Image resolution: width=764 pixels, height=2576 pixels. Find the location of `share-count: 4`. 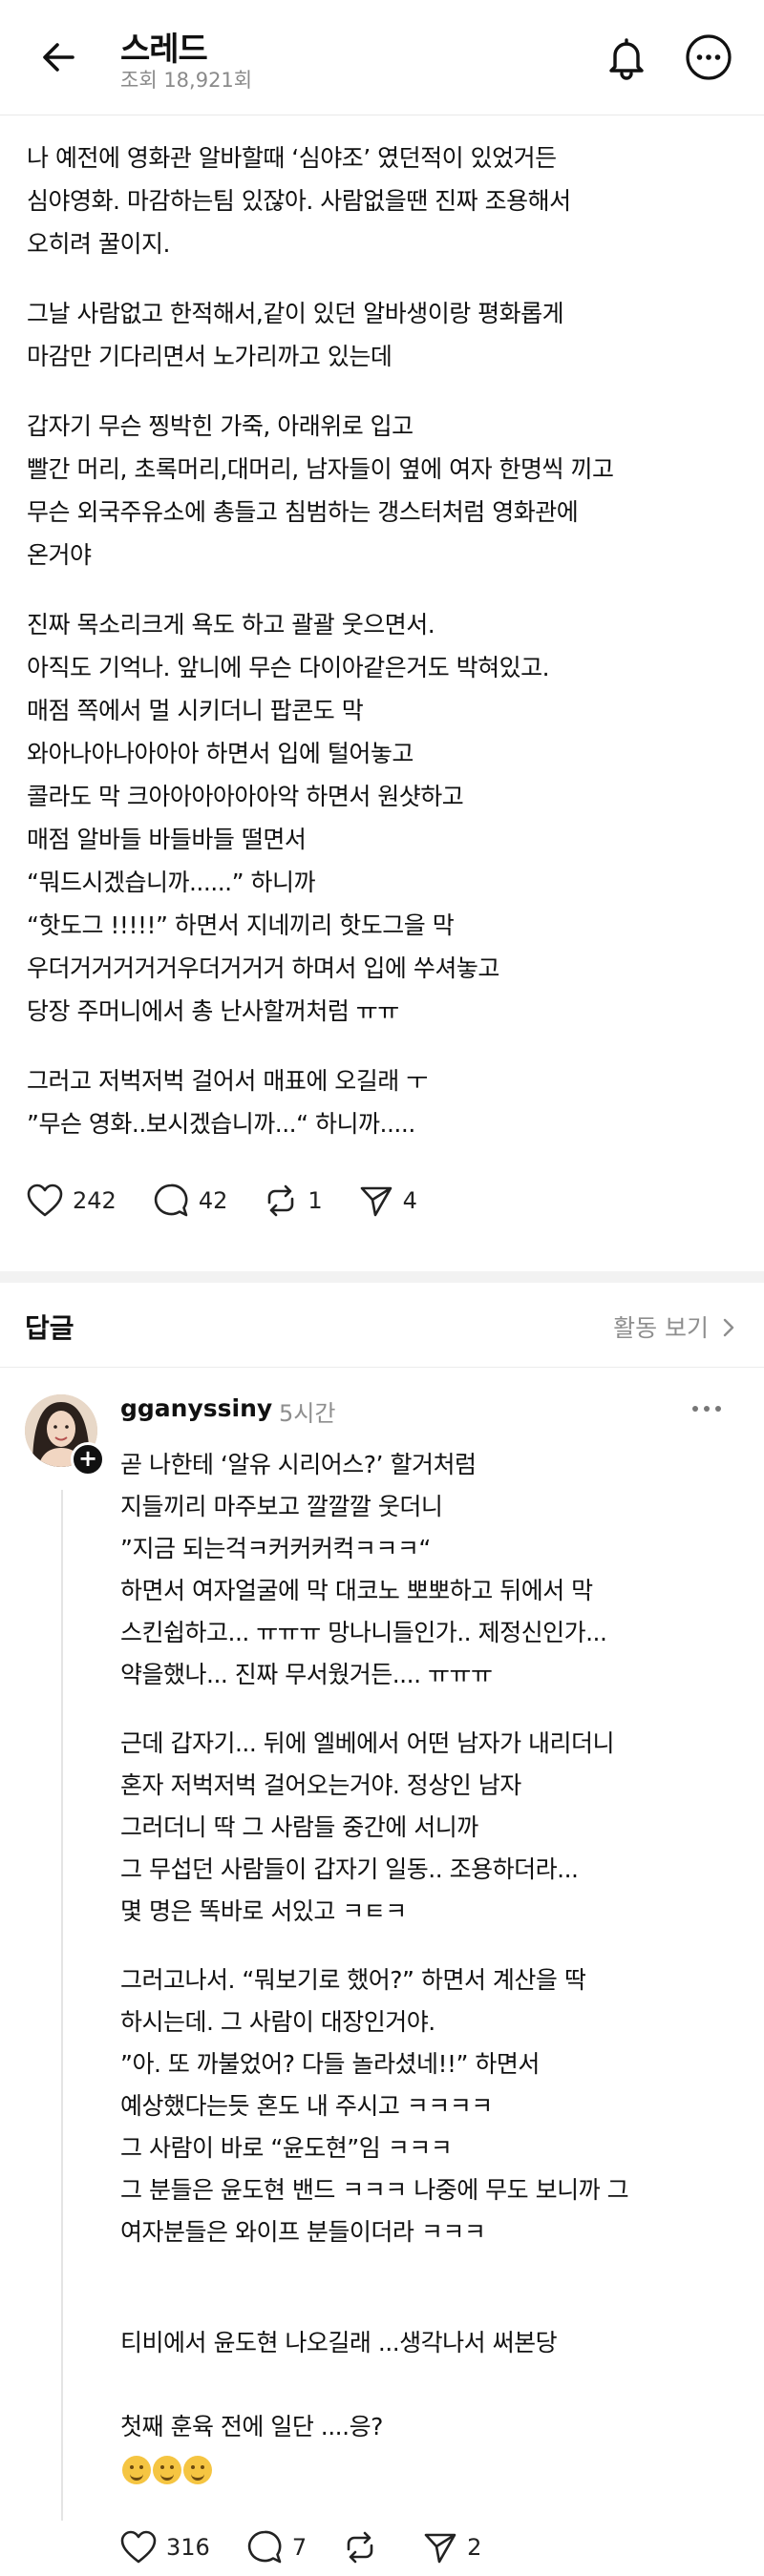

share-count: 4 is located at coordinates (409, 1200).